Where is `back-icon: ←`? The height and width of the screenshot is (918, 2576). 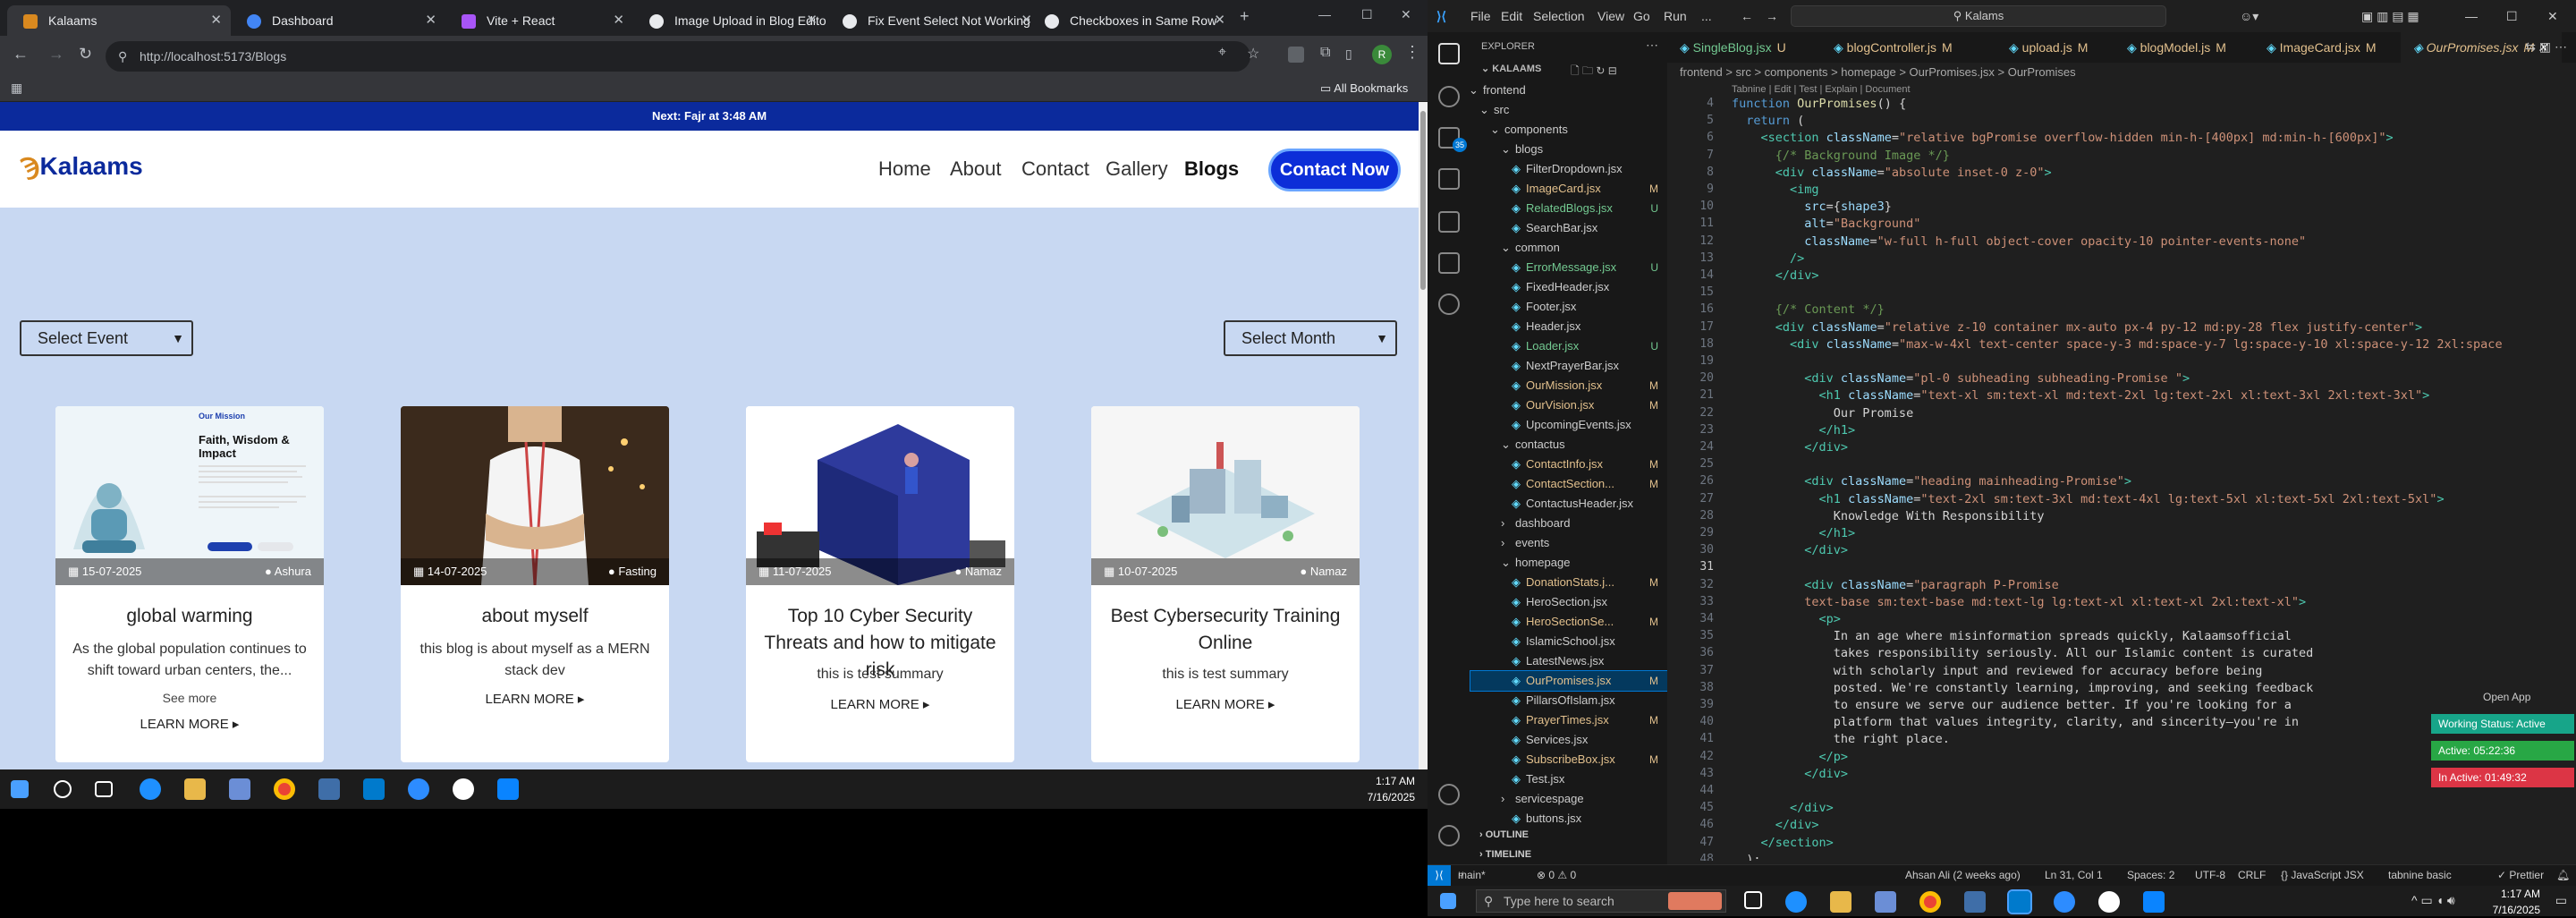
back-icon: ← is located at coordinates (21, 54).